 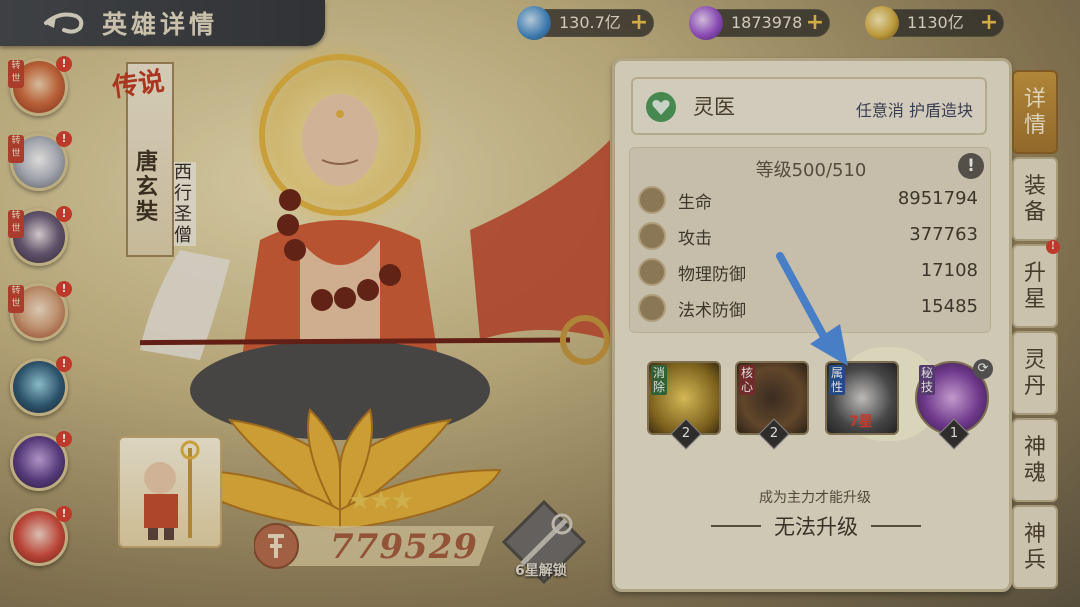 I want to click on tab-label: 灵丹, so click(x=1035, y=373).